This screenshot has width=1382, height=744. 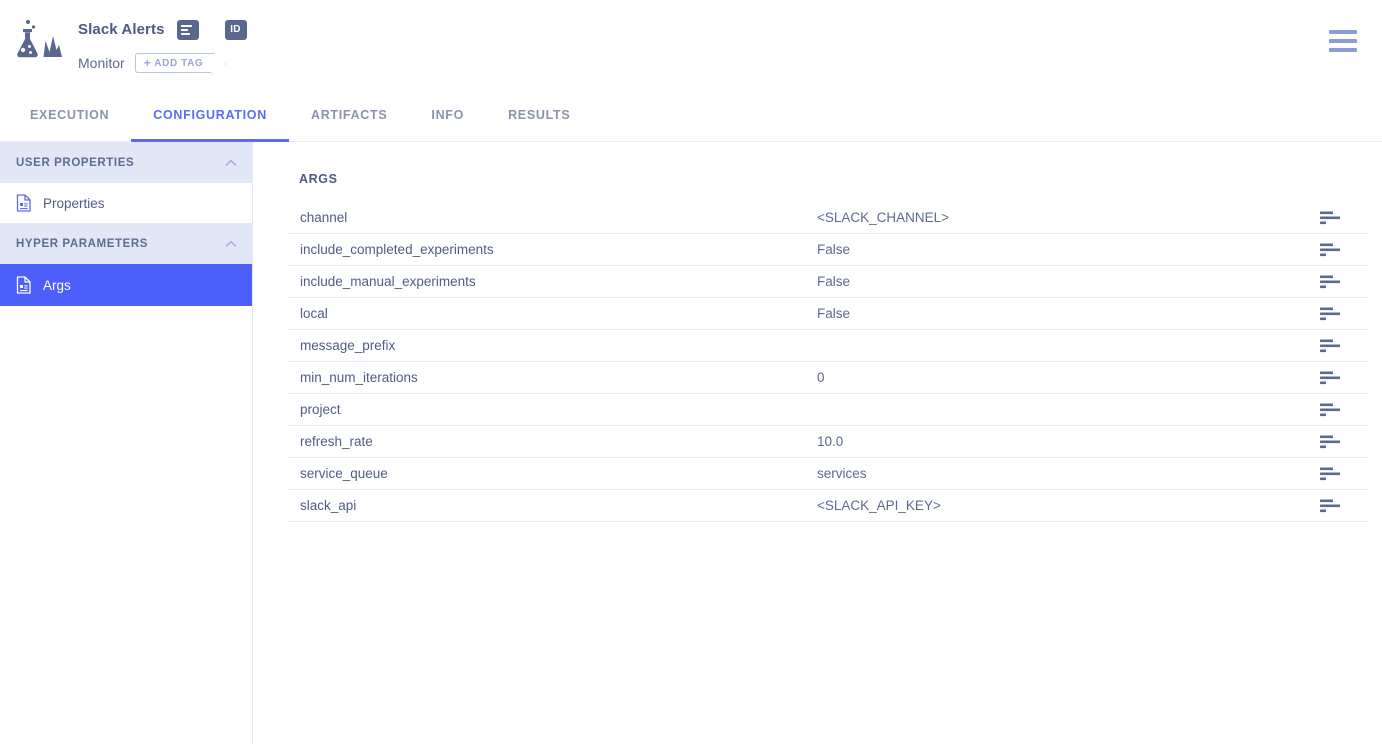 I want to click on table-row: include_completed_experiments False, so click(x=829, y=250).